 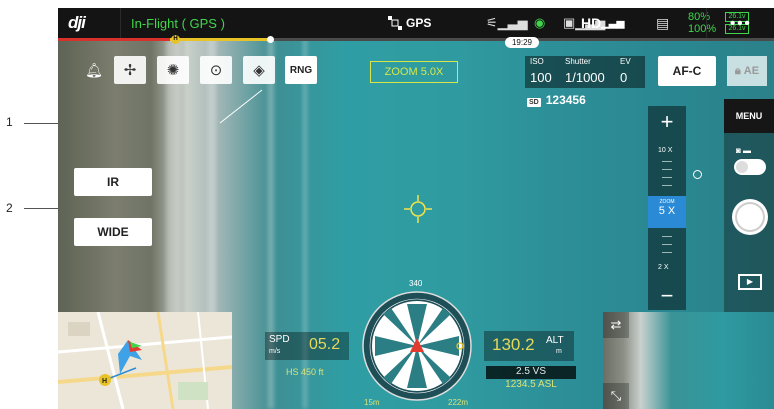 I want to click on map-graphic: H, so click(x=145, y=360).